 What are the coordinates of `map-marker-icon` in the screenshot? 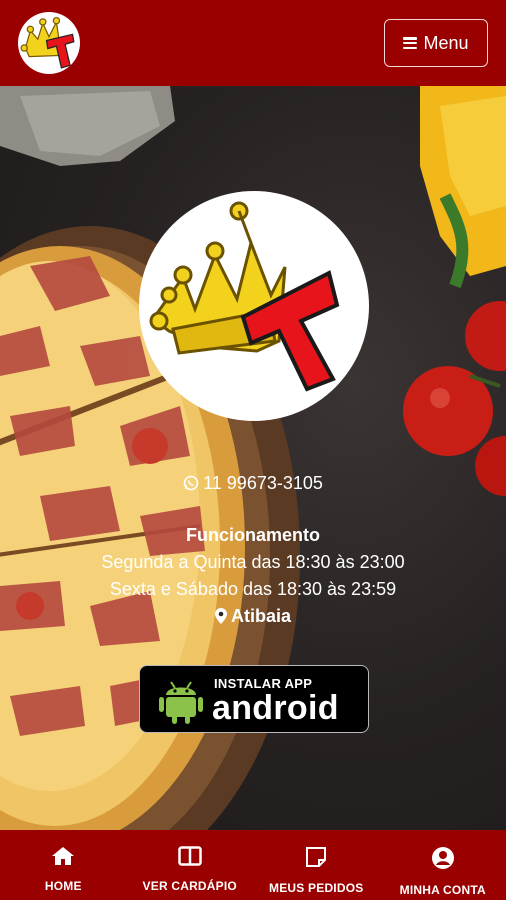 It's located at (220, 618).